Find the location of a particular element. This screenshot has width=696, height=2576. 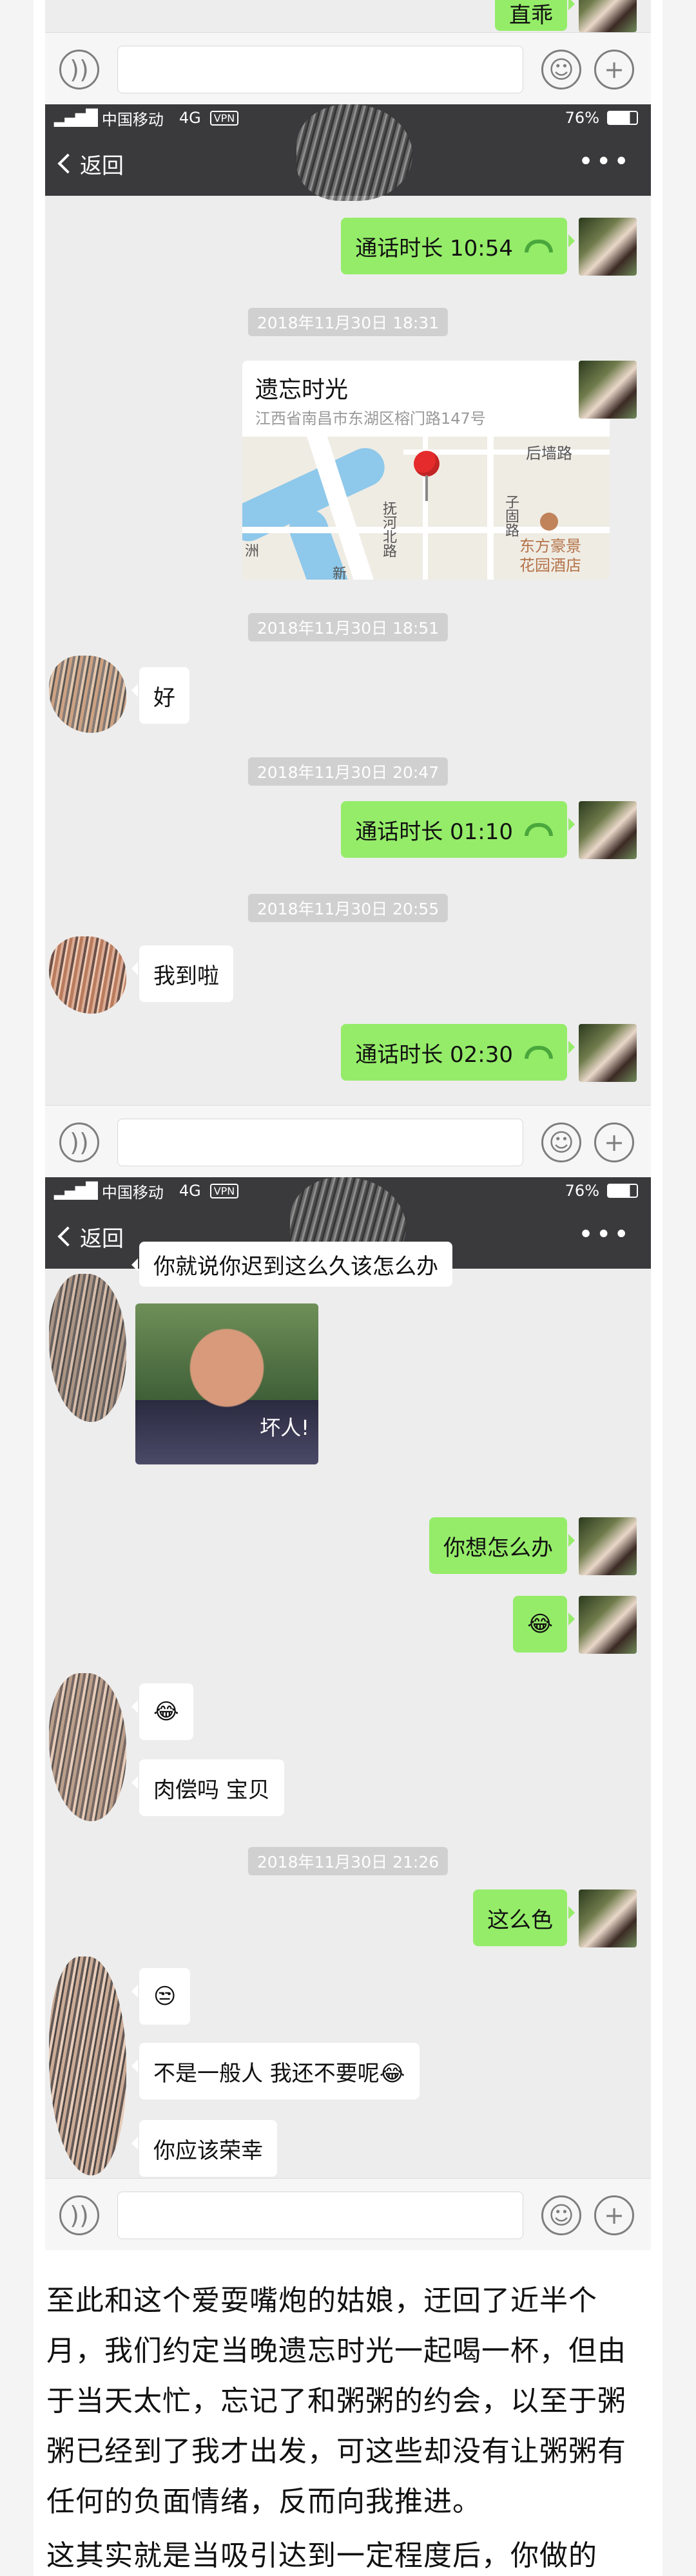

message-text: 直乖 is located at coordinates (531, 15).